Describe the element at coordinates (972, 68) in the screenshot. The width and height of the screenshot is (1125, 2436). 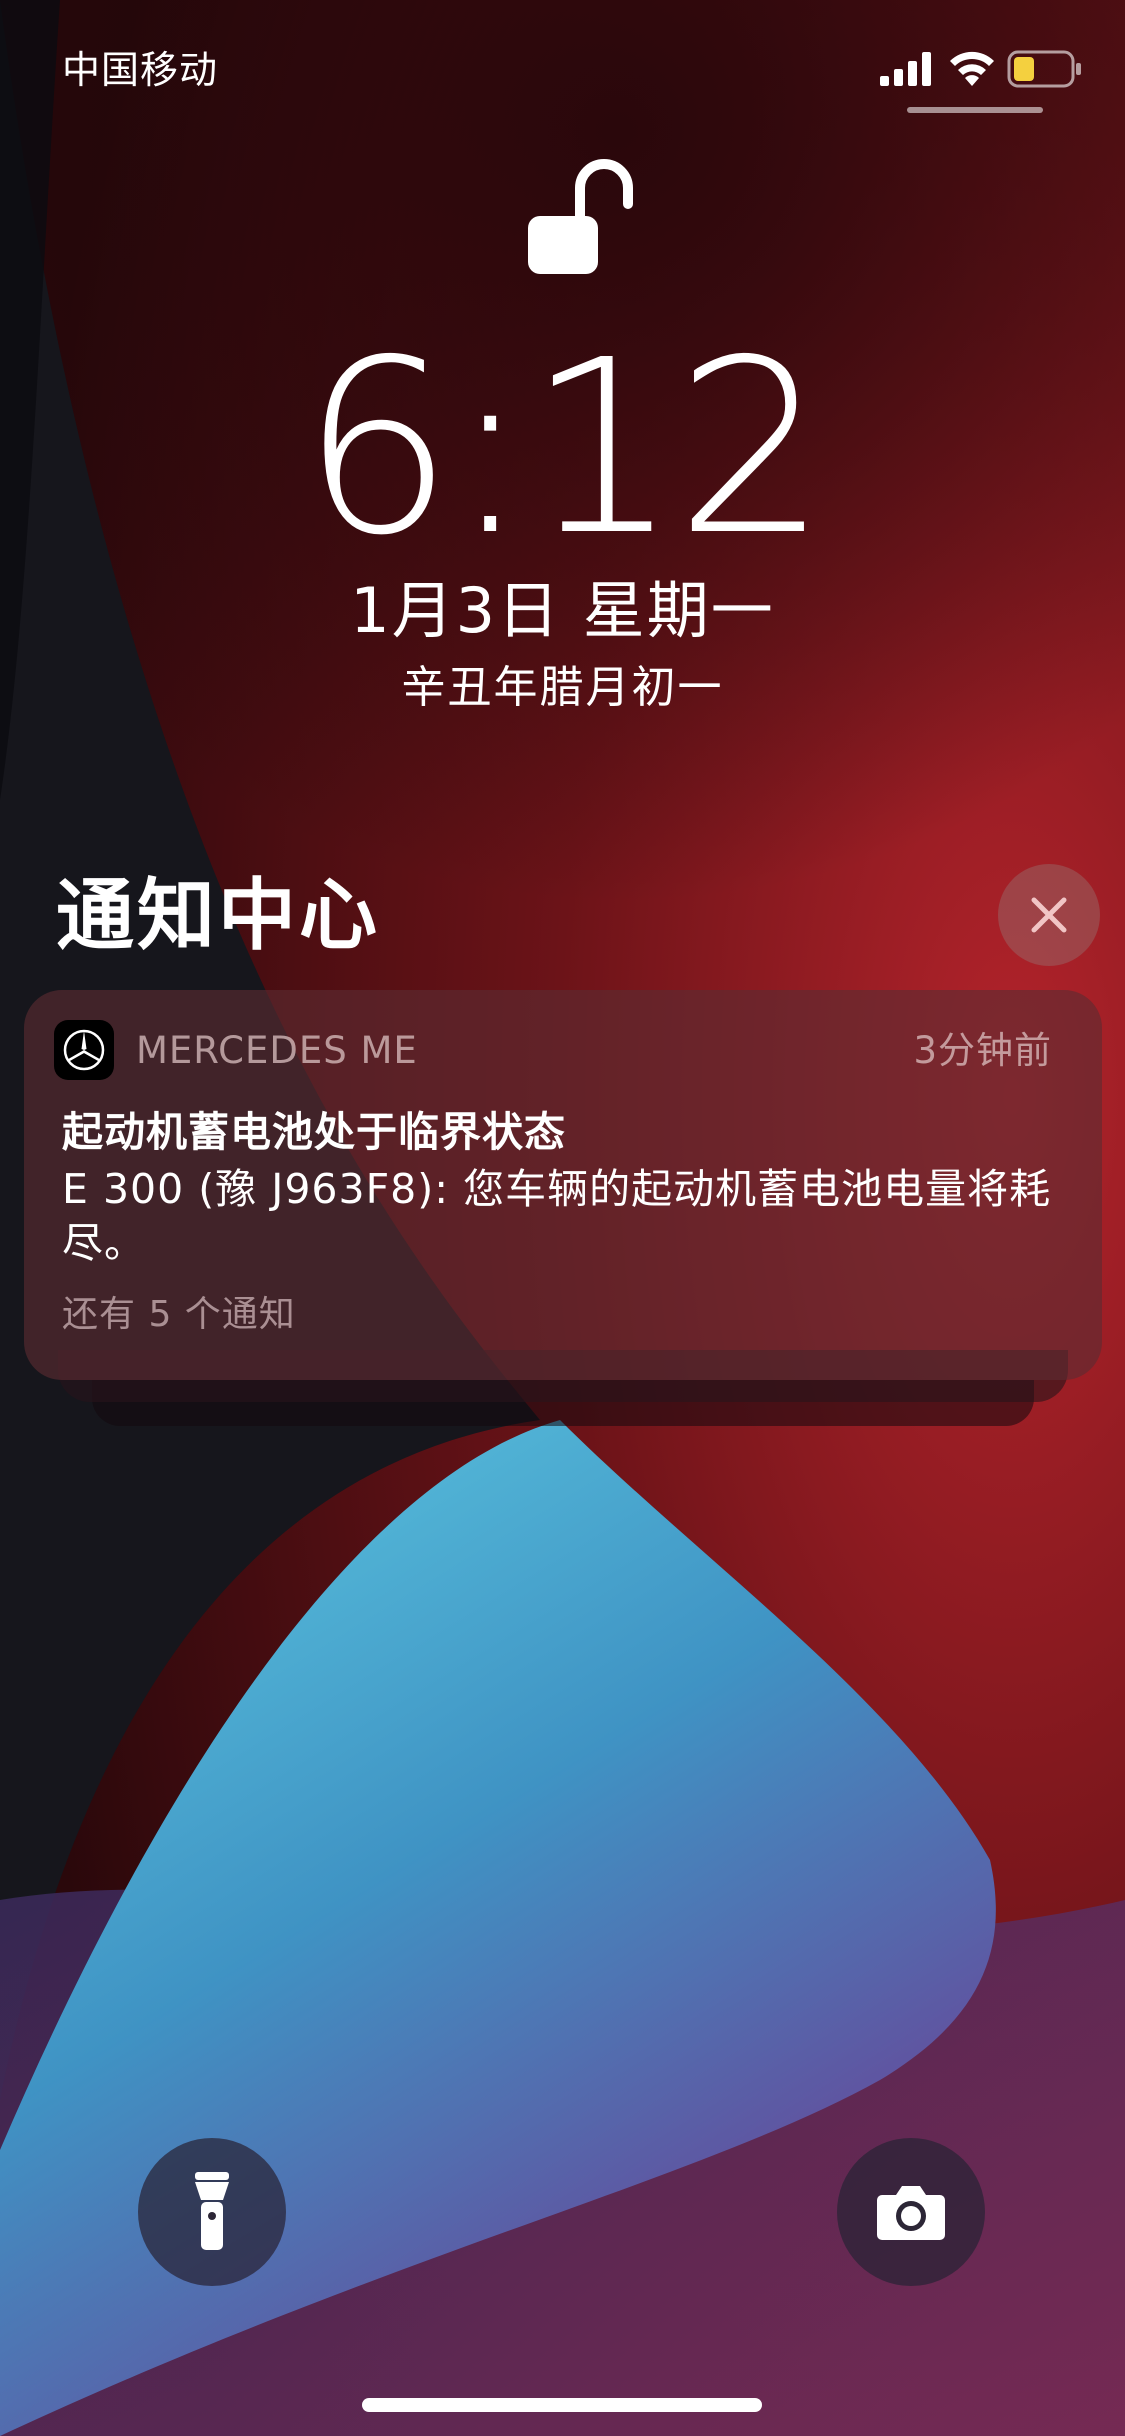
I see `wifi-icon` at that location.